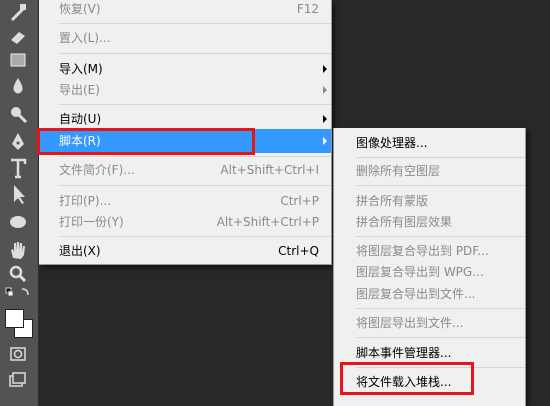 This screenshot has height=406, width=550. What do you see at coordinates (18, 60) in the screenshot?
I see `gradient-tool-icon` at bounding box center [18, 60].